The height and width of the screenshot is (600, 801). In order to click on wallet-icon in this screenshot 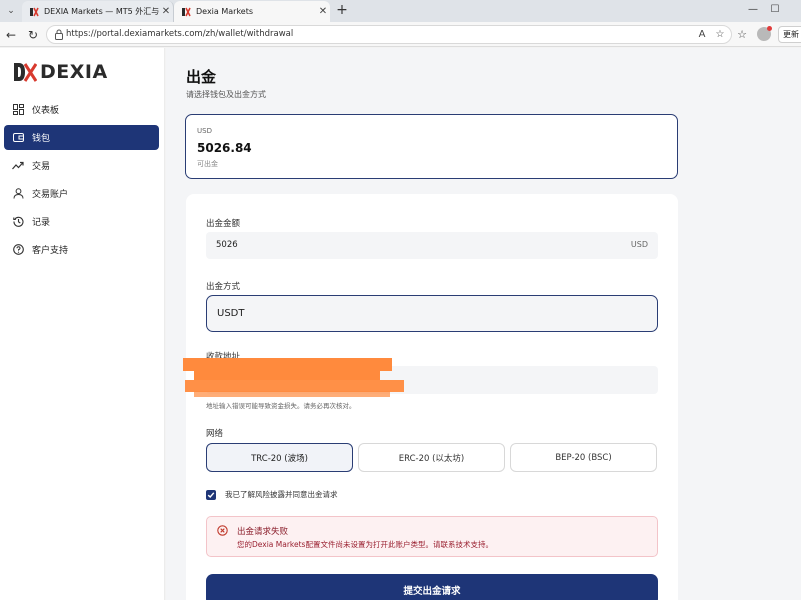, I will do `click(18, 138)`.